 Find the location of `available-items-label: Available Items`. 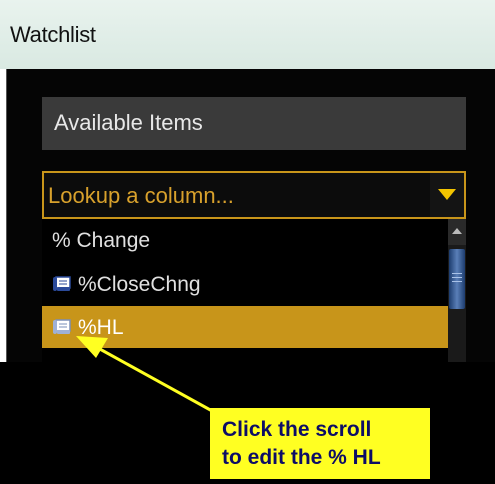

available-items-label: Available Items is located at coordinates (128, 122).